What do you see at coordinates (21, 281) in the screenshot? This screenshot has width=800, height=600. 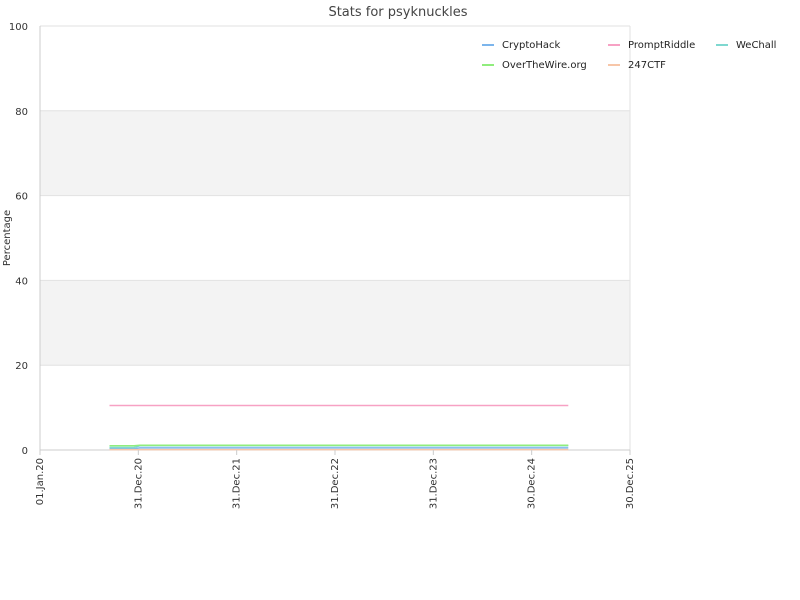 I see `y-tick-label: 40` at bounding box center [21, 281].